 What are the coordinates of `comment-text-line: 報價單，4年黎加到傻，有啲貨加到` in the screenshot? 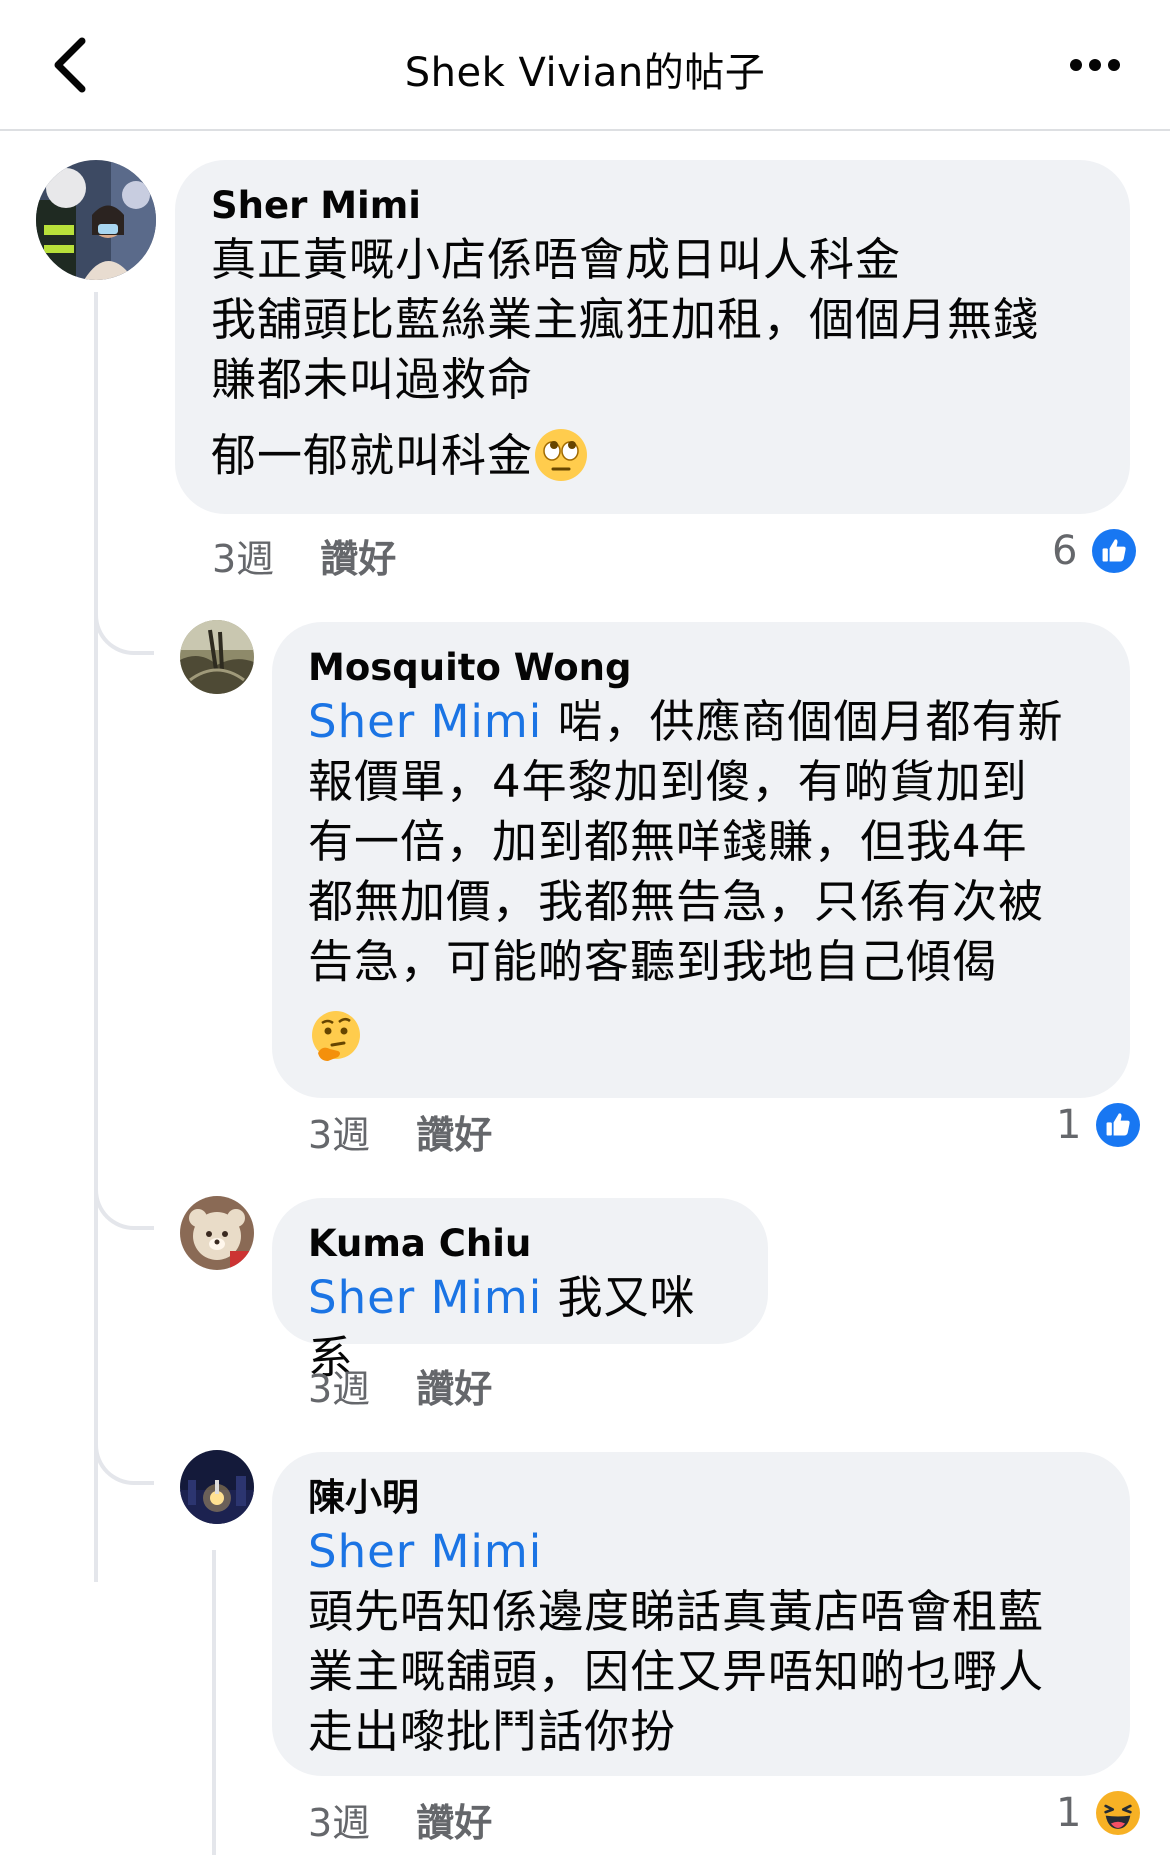 It's located at (668, 781).